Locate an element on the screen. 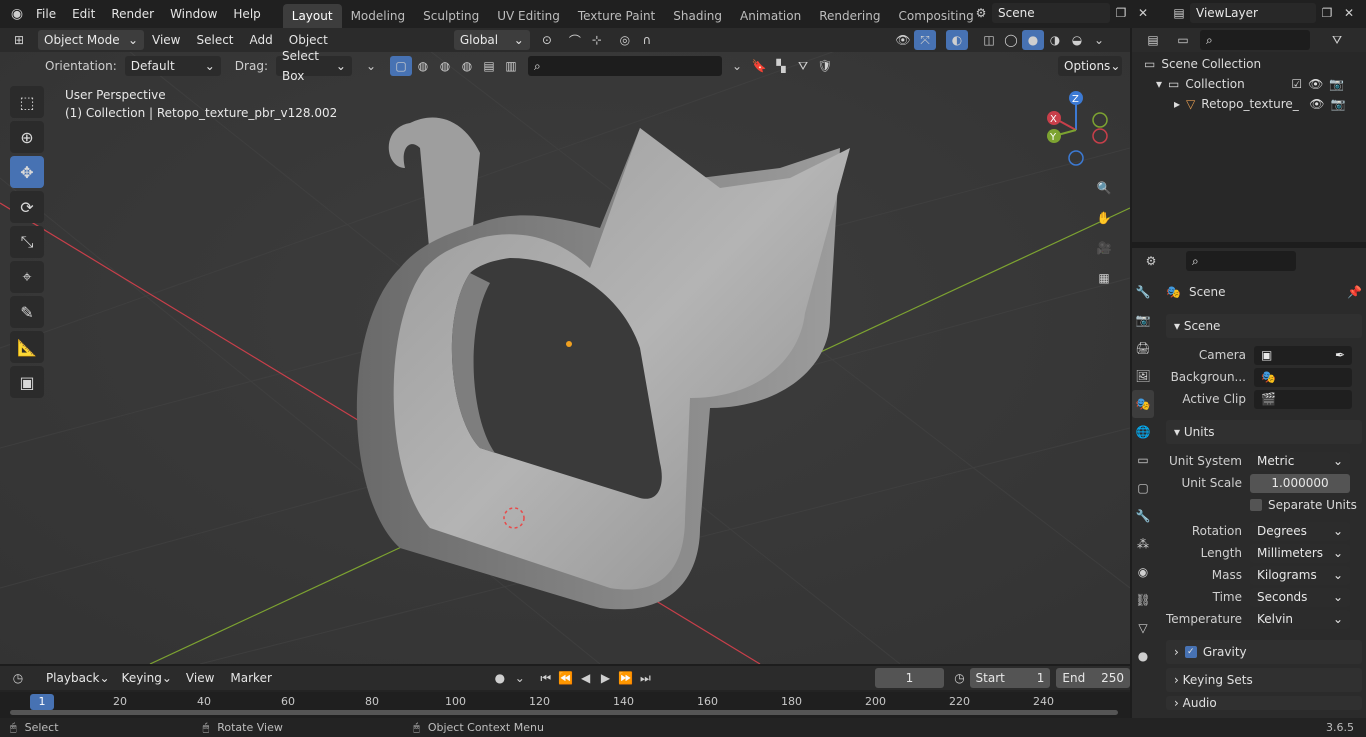 This screenshot has width=1366, height=737. header-menu-select: Select is located at coordinates (214, 40).